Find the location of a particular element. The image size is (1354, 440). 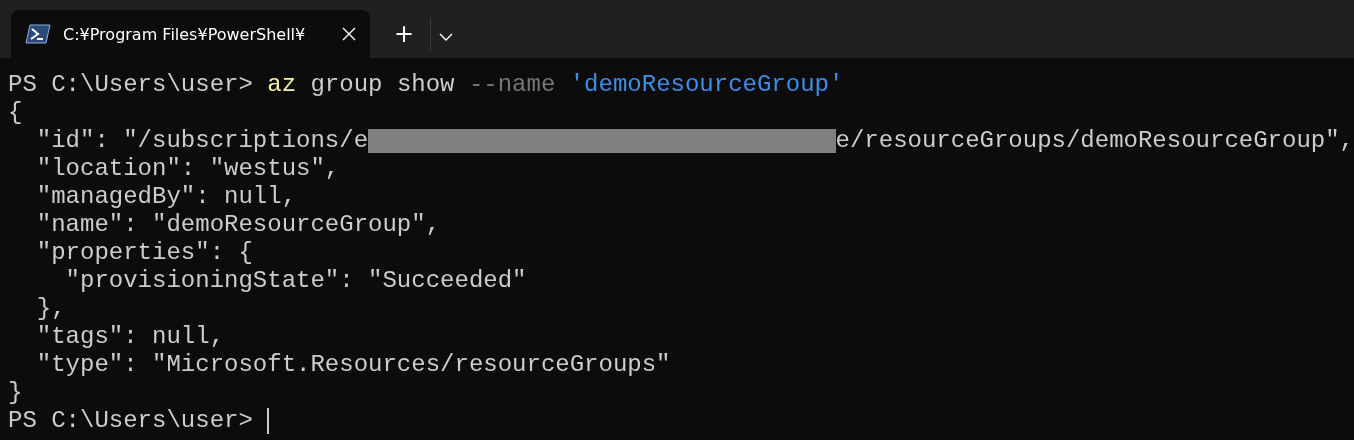

terminal-prompt-icon is located at coordinates (38, 34).